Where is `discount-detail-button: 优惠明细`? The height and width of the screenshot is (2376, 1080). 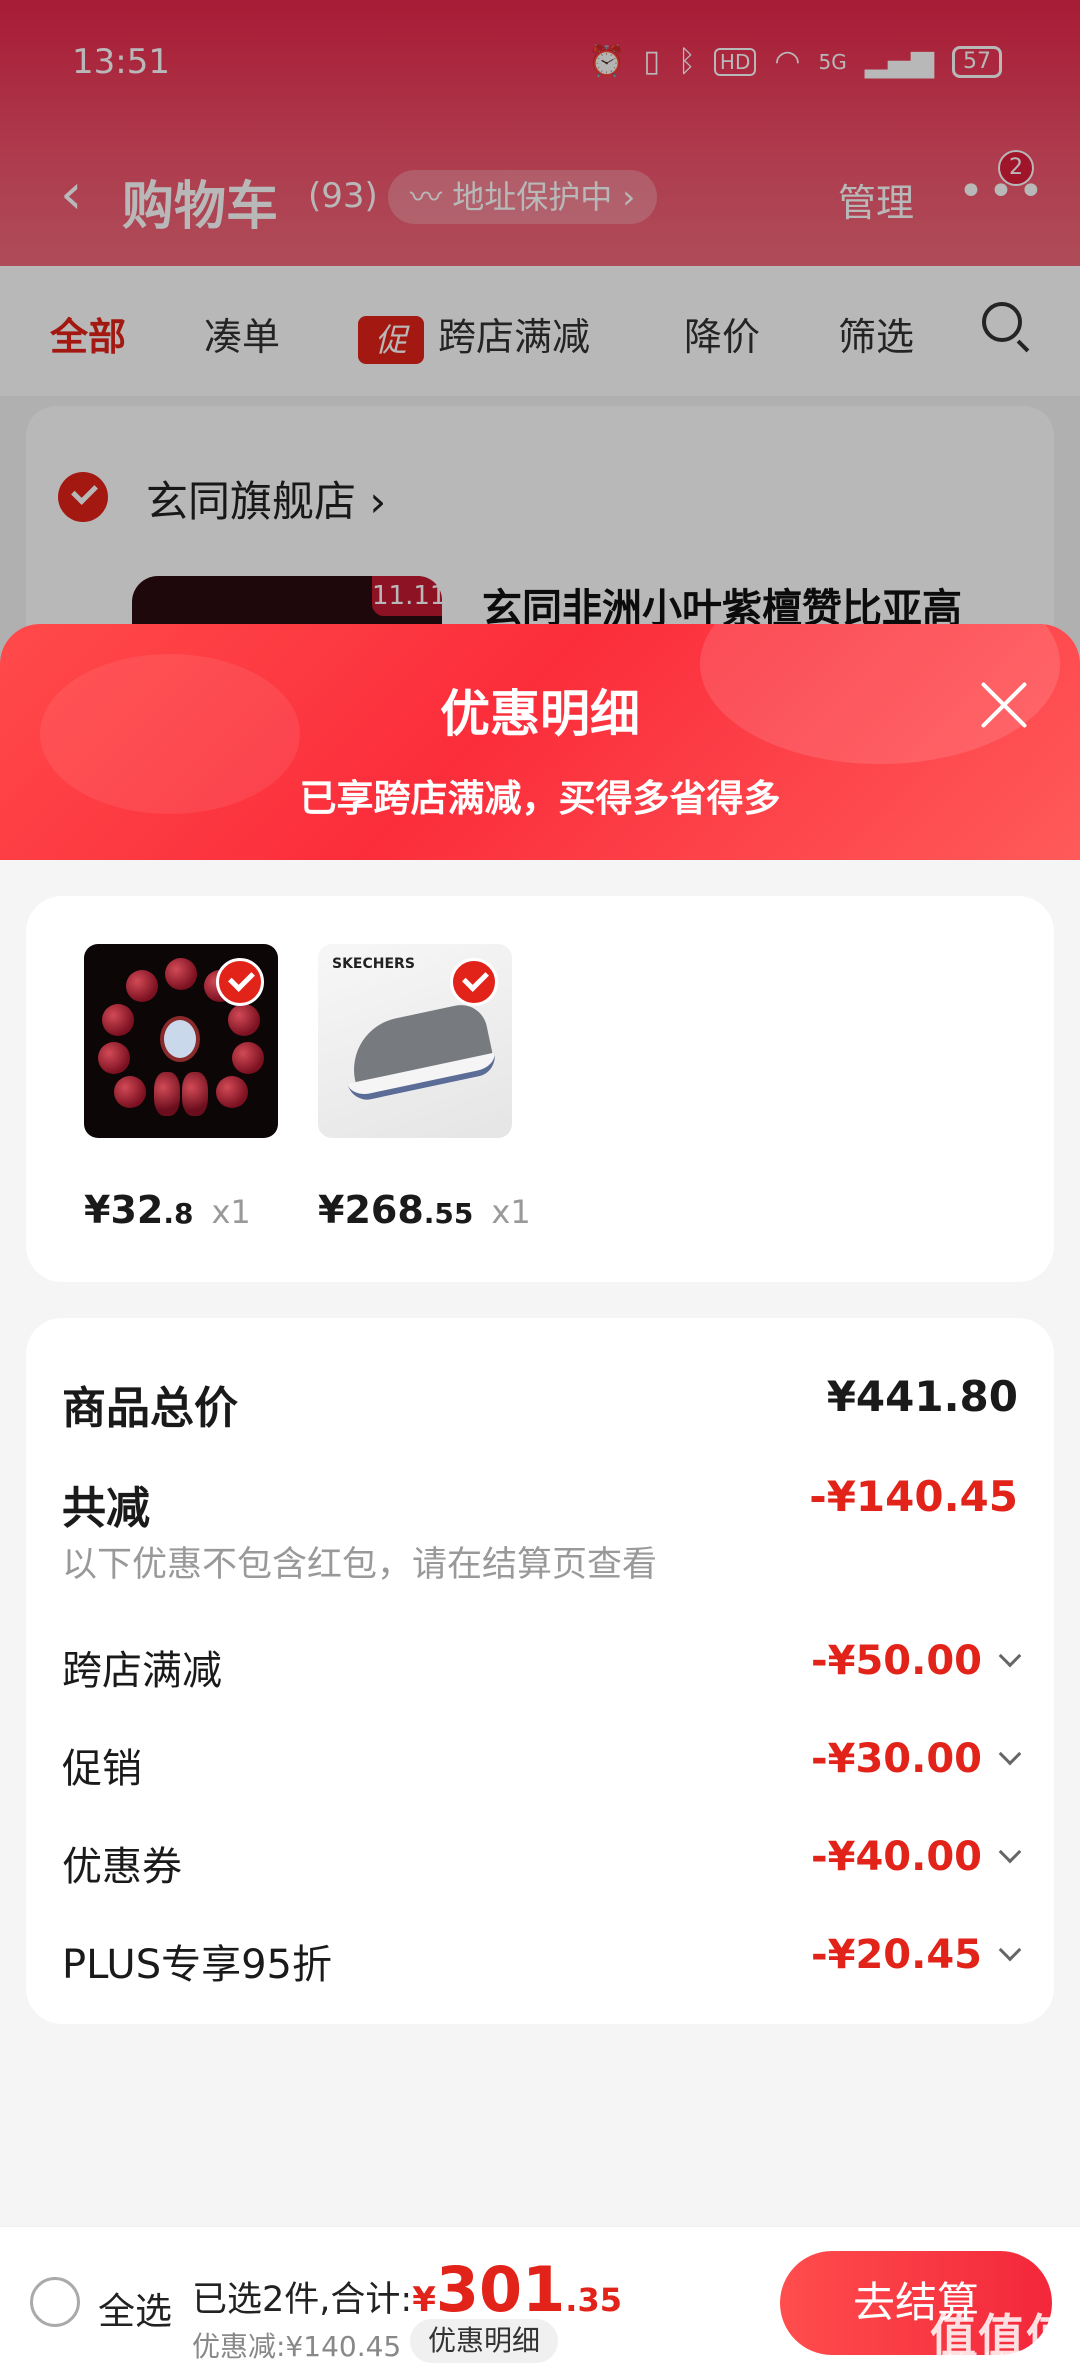 discount-detail-button: 优惠明细 is located at coordinates (484, 2341).